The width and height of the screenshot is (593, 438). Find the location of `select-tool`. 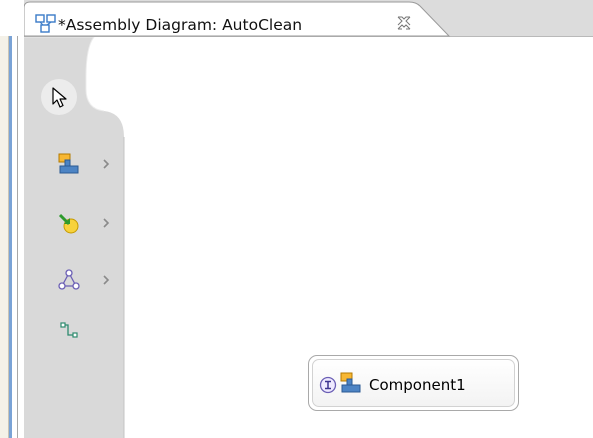

select-tool is located at coordinates (59, 97).